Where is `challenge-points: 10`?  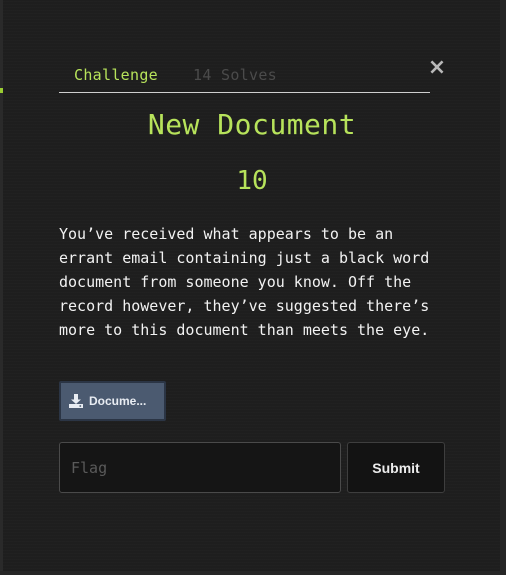
challenge-points: 10 is located at coordinates (252, 181).